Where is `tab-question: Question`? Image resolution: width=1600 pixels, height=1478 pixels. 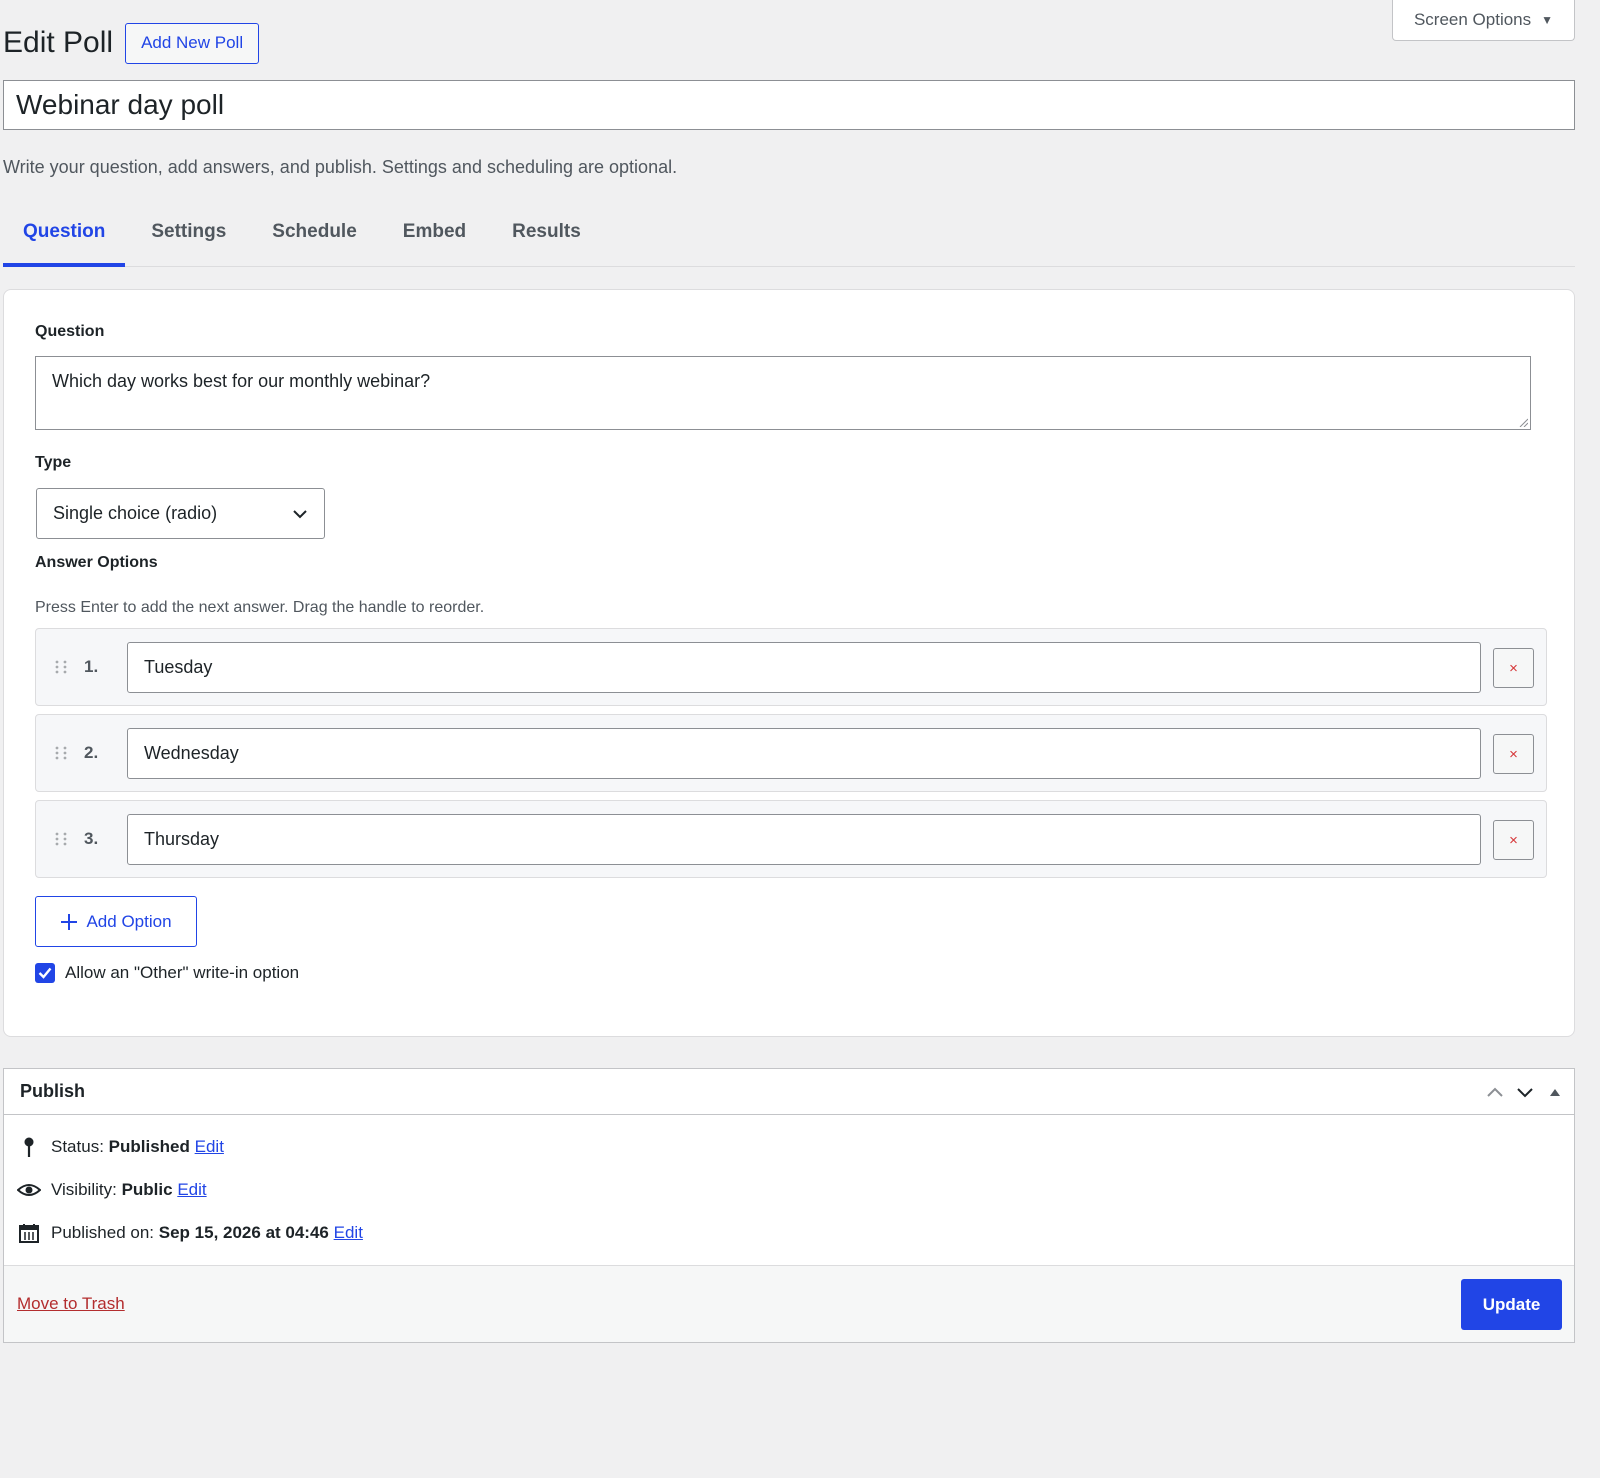 tab-question: Question is located at coordinates (64, 237).